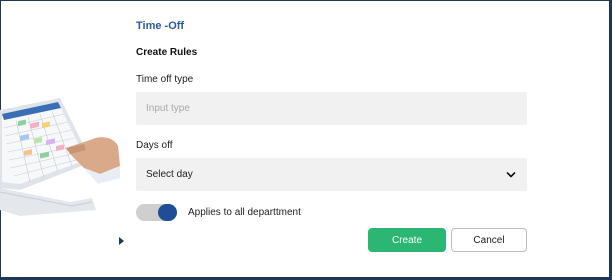 This screenshot has width=612, height=280. Describe the element at coordinates (165, 79) in the screenshot. I see `time-off-type-label: Time off type` at that location.